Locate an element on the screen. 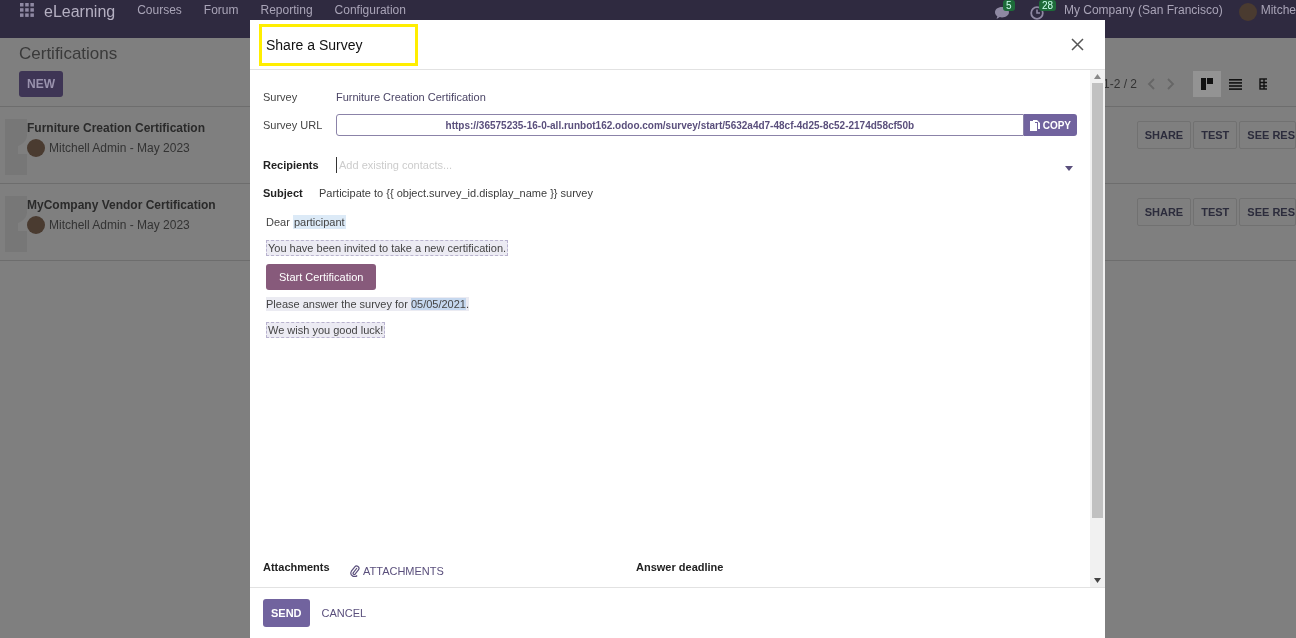 The height and width of the screenshot is (638, 1296). activity-count-badge: 28 is located at coordinates (1047, 5).